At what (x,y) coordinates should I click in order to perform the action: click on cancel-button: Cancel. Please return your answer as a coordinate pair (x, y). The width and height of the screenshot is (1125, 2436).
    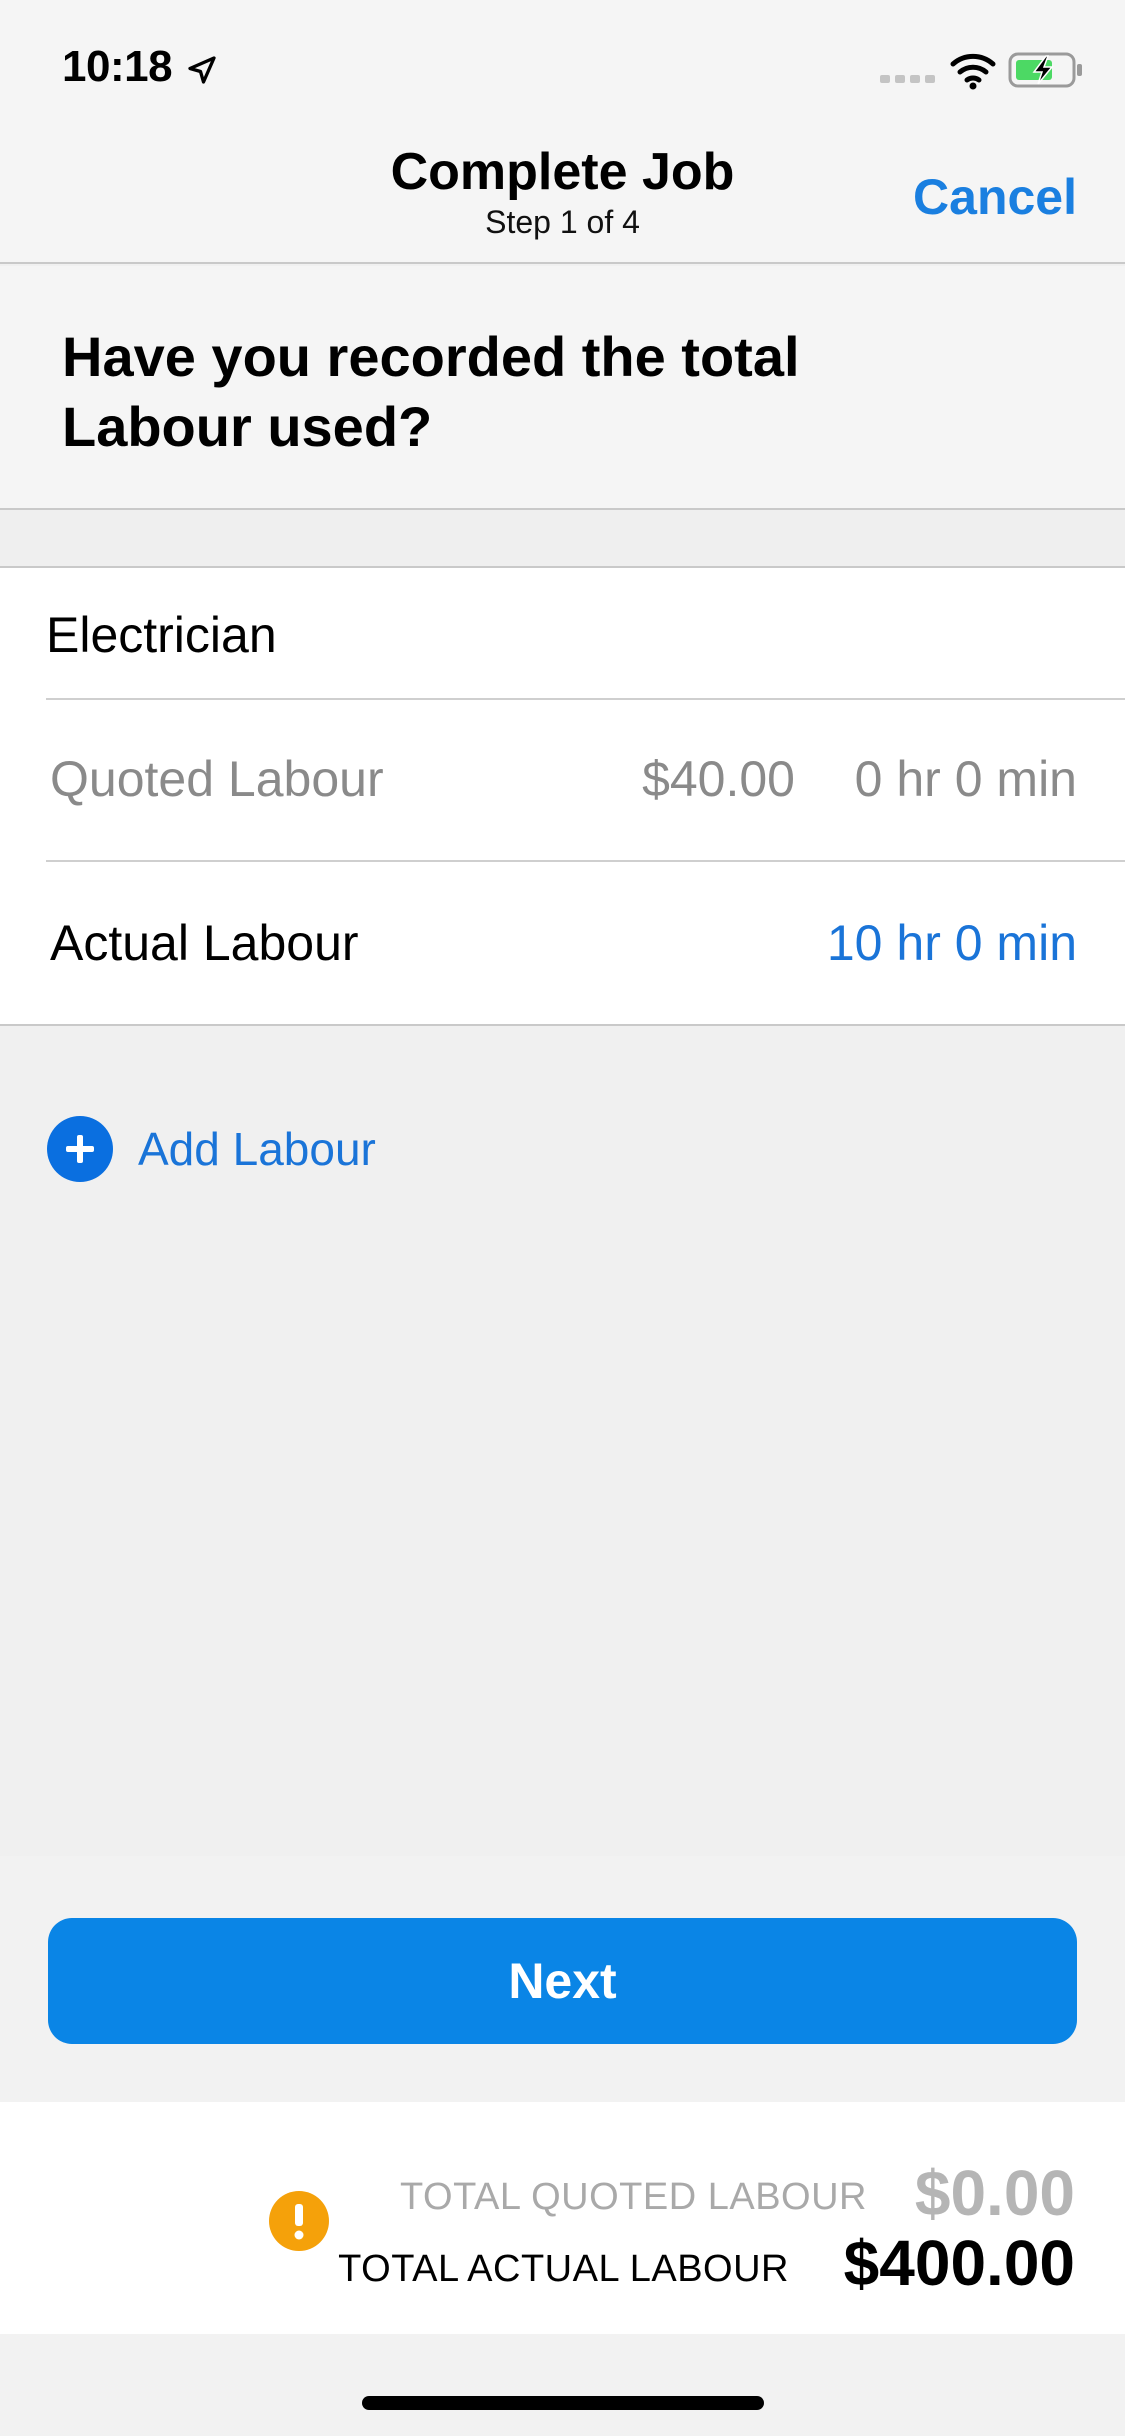
    Looking at the image, I should click on (995, 197).